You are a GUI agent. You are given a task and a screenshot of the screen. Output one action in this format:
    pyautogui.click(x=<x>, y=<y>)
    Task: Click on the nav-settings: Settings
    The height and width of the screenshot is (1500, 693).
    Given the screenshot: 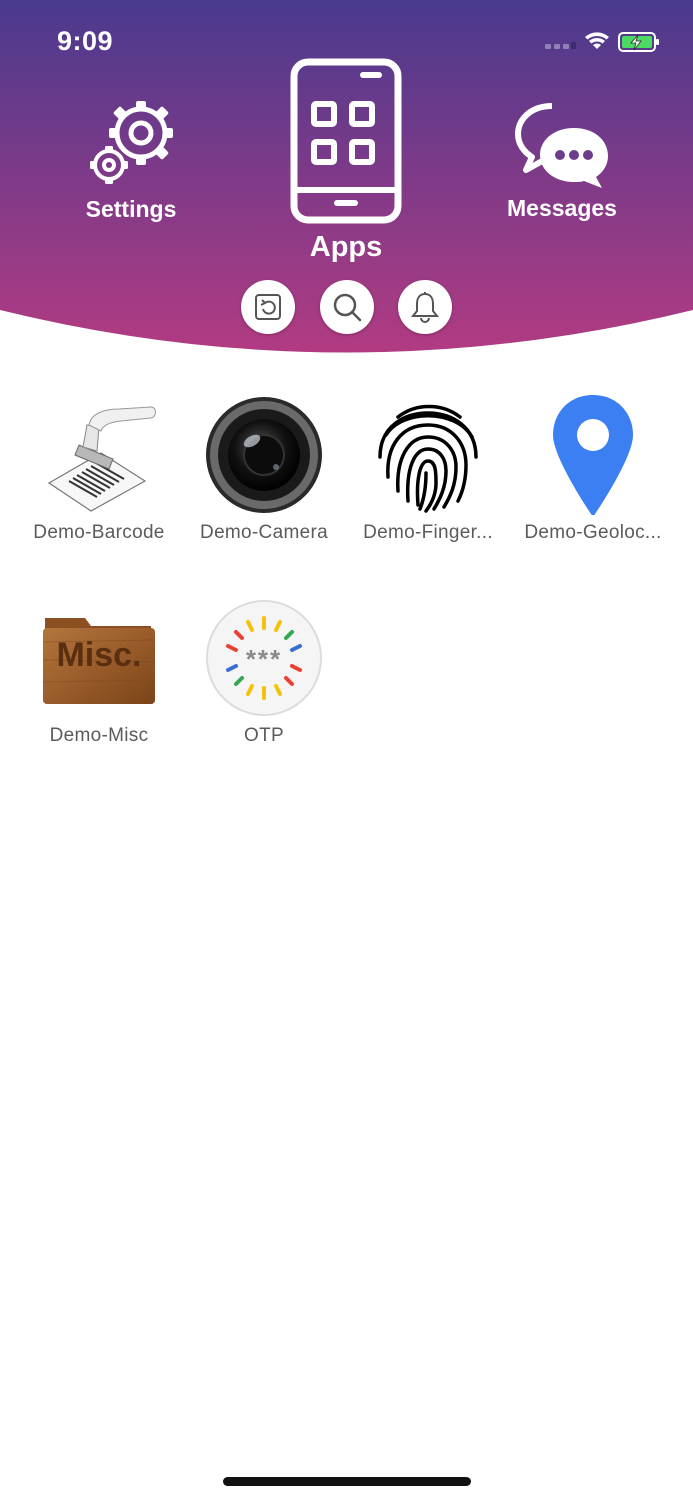 What is the action you would take?
    pyautogui.click(x=131, y=159)
    